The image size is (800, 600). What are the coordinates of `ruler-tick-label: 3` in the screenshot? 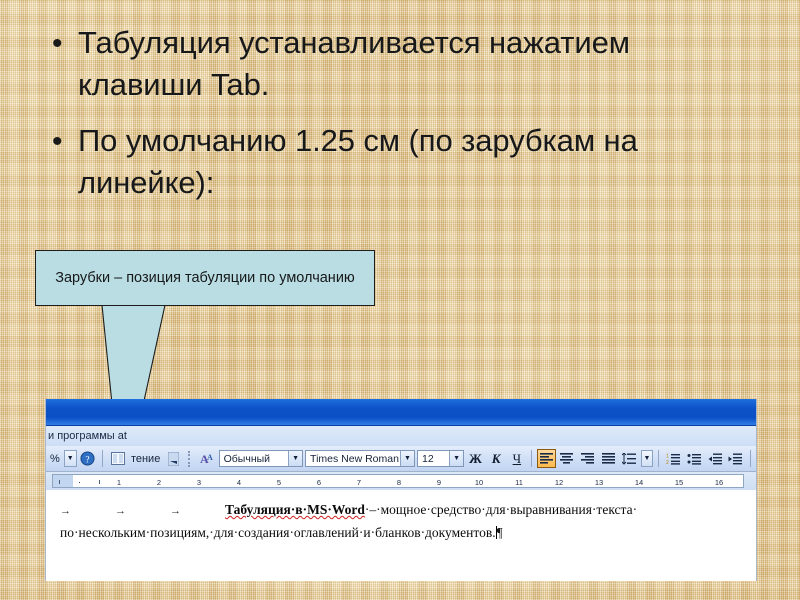 It's located at (199, 482).